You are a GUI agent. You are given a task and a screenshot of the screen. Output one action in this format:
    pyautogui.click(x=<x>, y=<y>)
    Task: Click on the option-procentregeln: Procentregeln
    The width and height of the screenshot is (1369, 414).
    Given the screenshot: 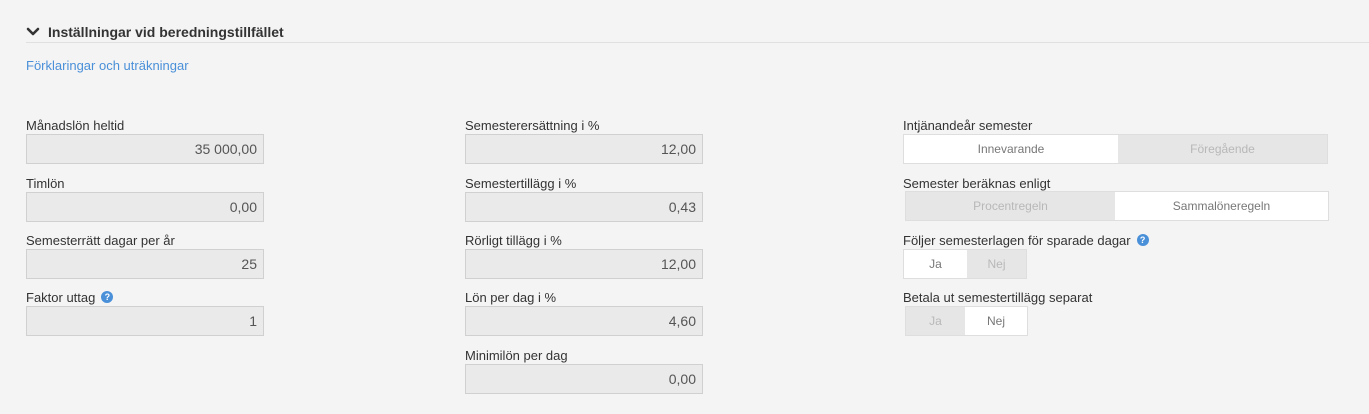 What is the action you would take?
    pyautogui.click(x=1010, y=206)
    